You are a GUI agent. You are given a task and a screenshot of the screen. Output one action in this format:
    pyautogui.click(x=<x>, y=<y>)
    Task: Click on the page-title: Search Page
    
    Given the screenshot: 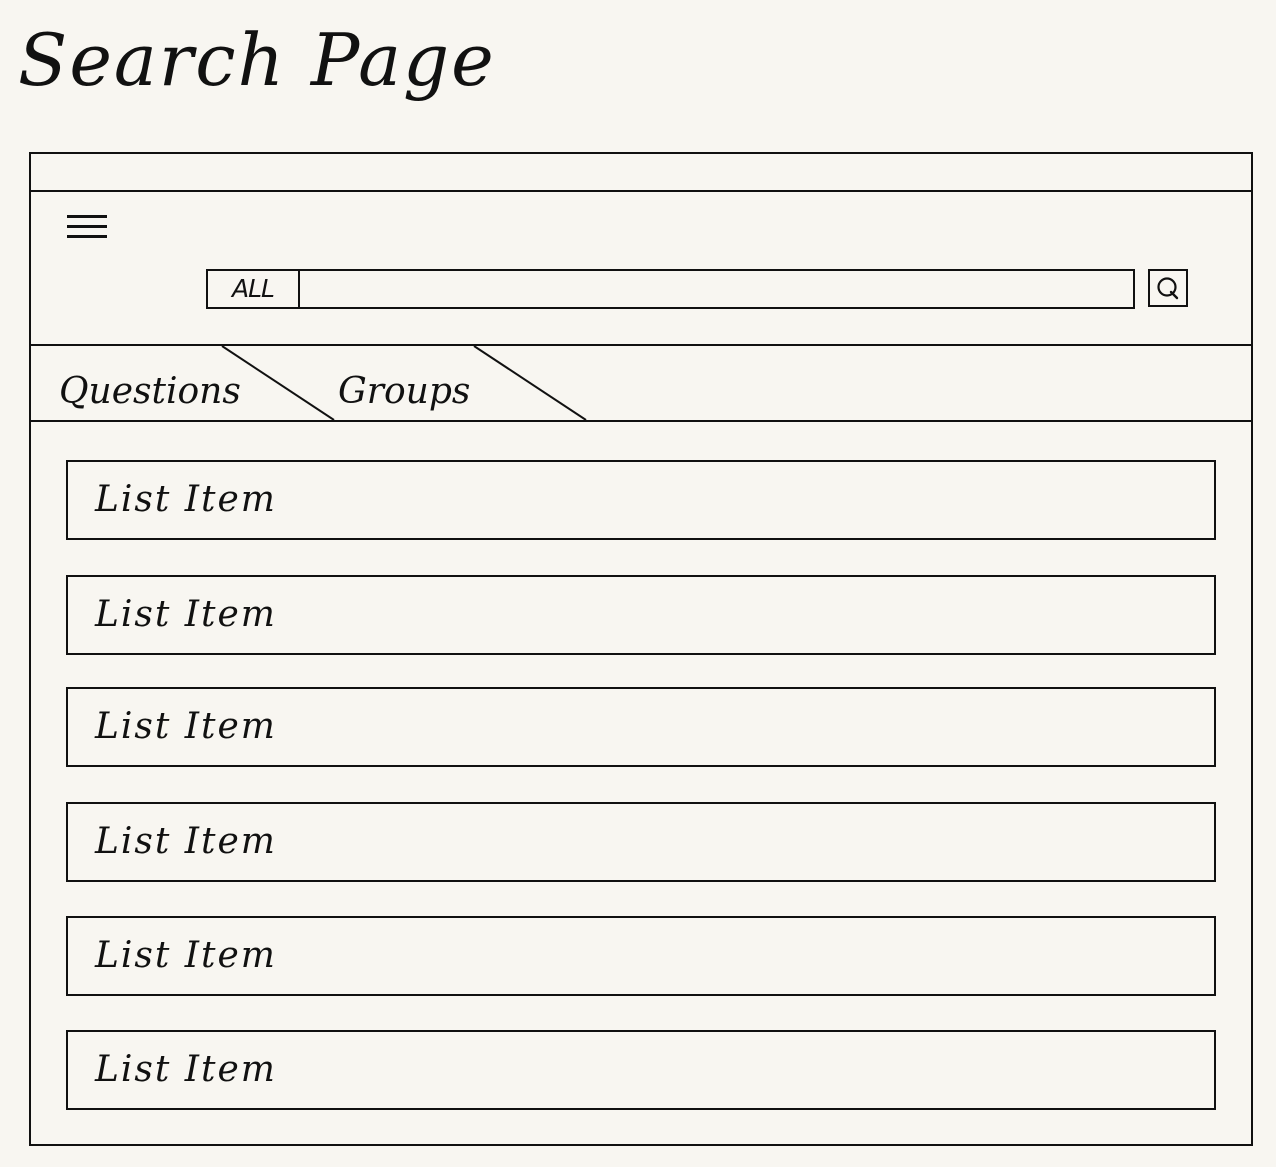 What is the action you would take?
    pyautogui.click(x=257, y=60)
    